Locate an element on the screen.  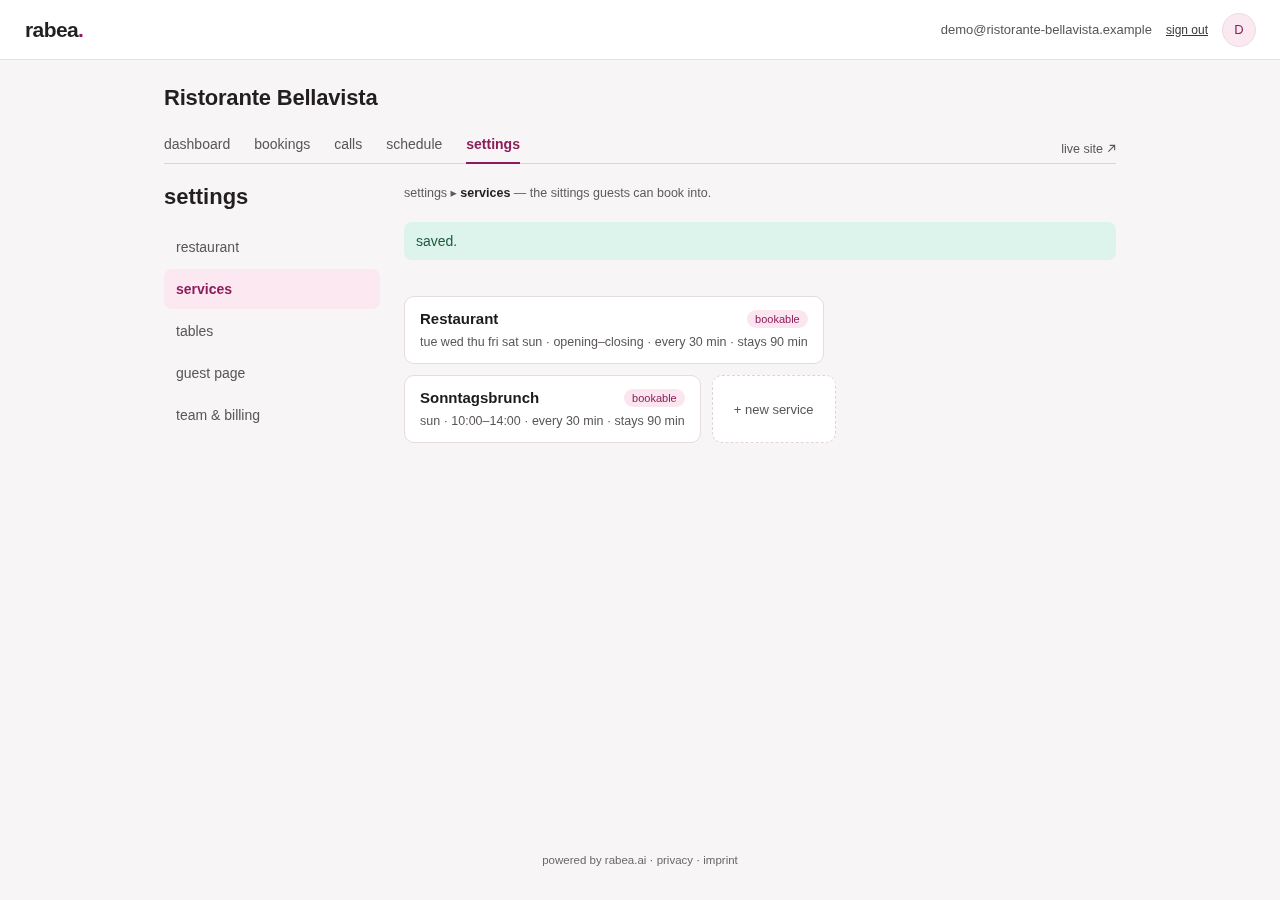
service-summary: sun · 10:00–14:00 · every 30 min · stays 90 min is located at coordinates (552, 421).